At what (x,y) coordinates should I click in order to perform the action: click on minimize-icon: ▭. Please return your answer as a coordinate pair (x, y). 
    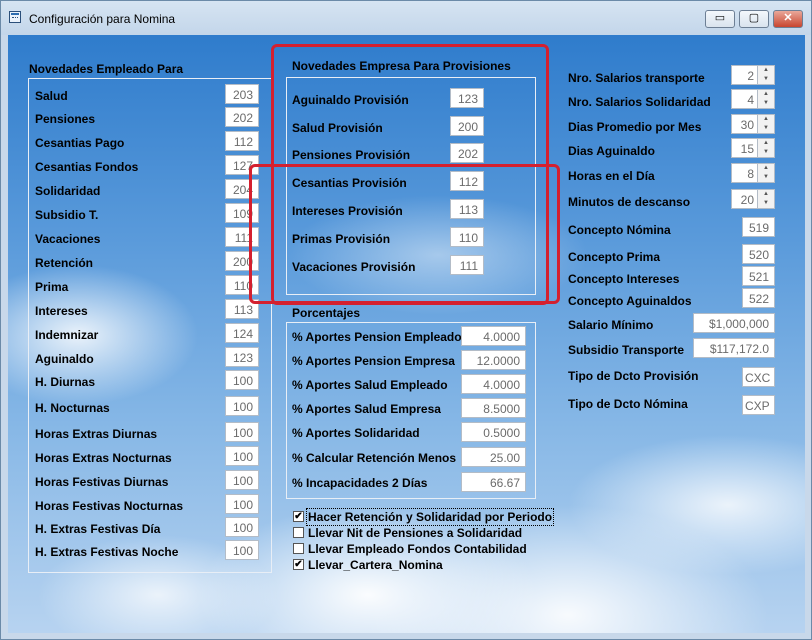
    Looking at the image, I should click on (720, 18).